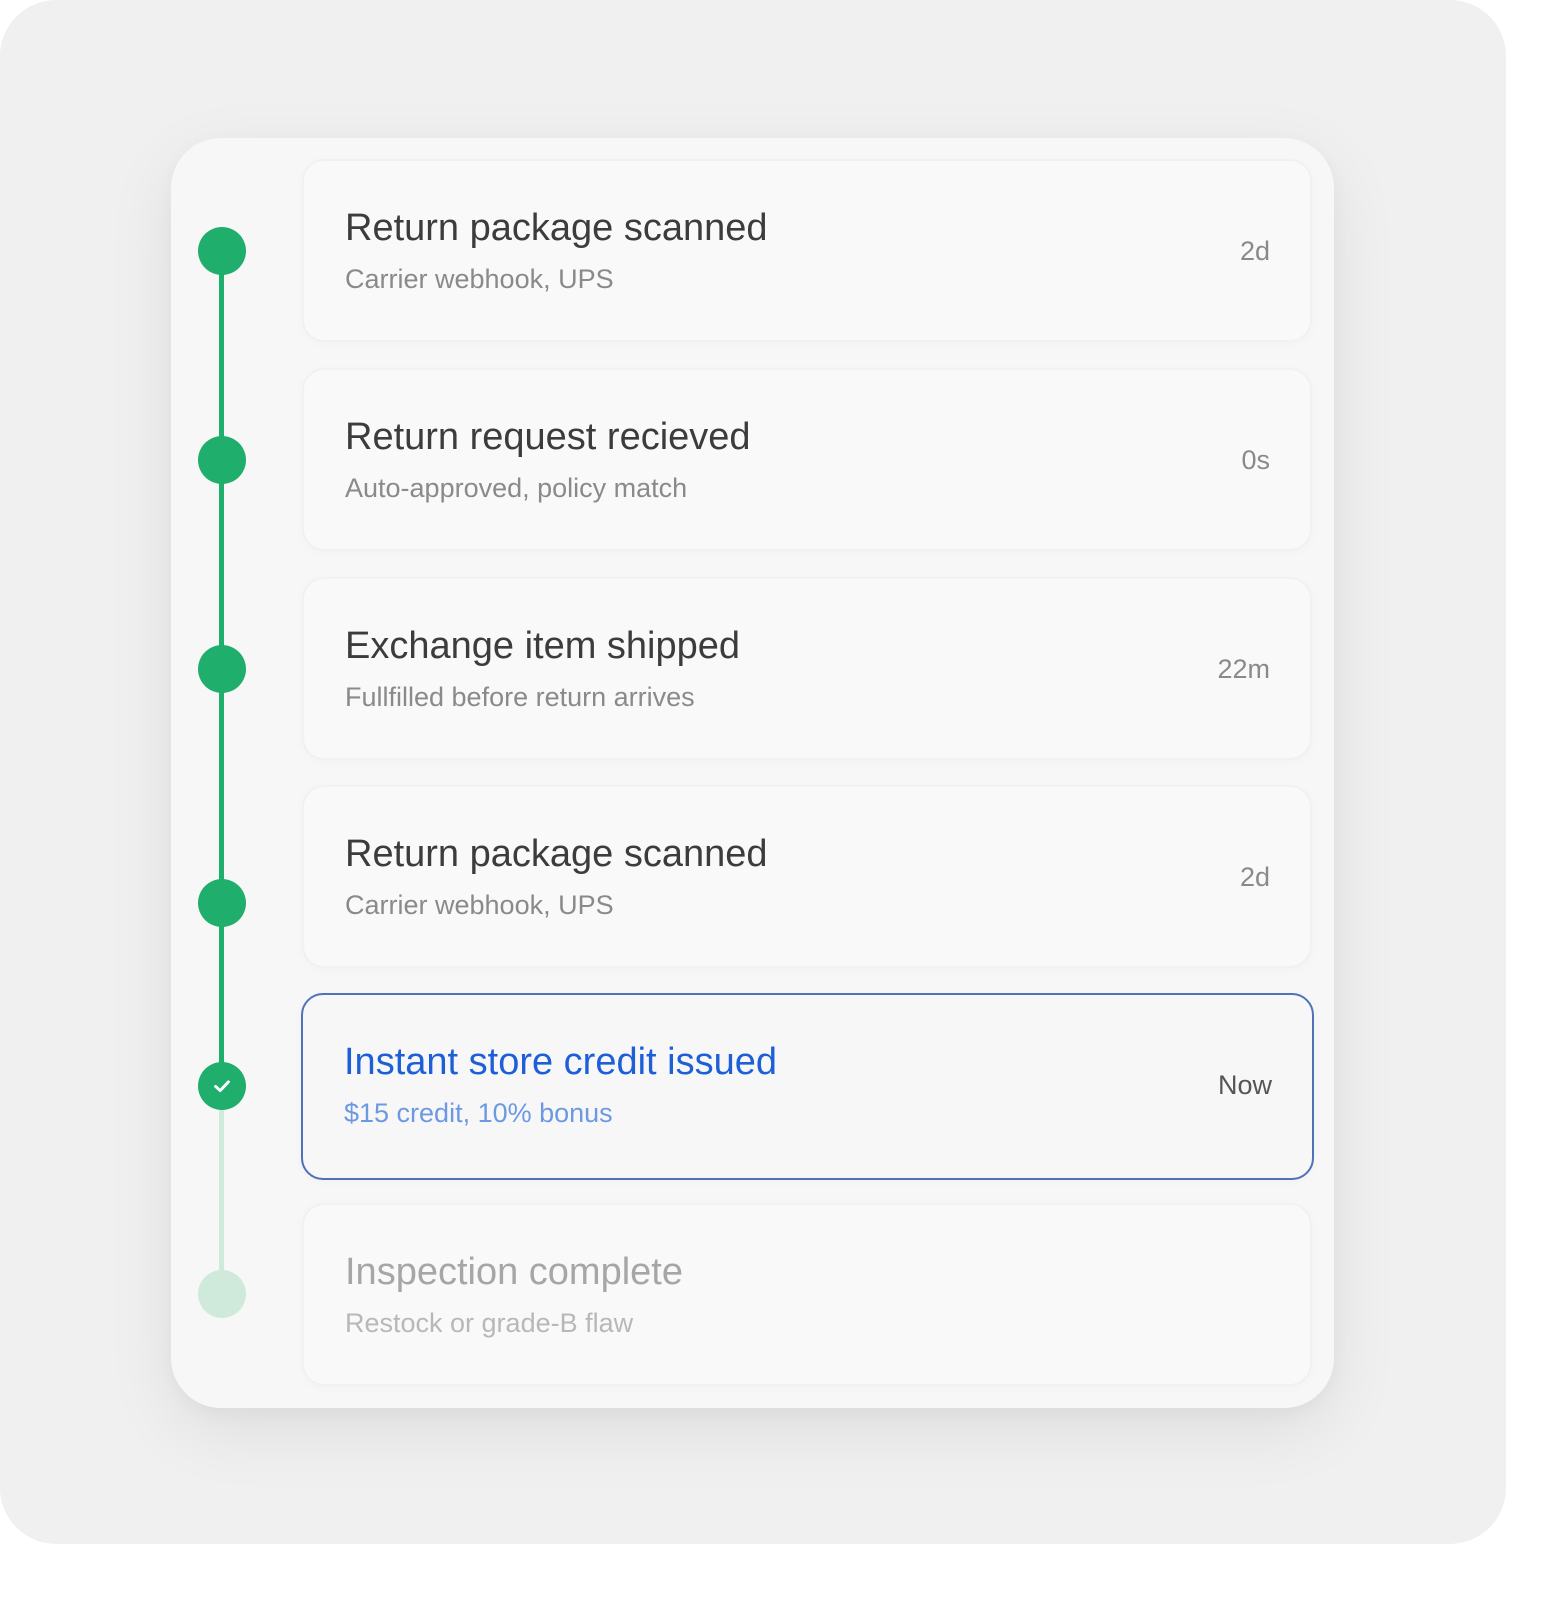 Image resolution: width=1560 pixels, height=1624 pixels. I want to click on event-subtitle: Restock or grade-B flaw, so click(489, 1323).